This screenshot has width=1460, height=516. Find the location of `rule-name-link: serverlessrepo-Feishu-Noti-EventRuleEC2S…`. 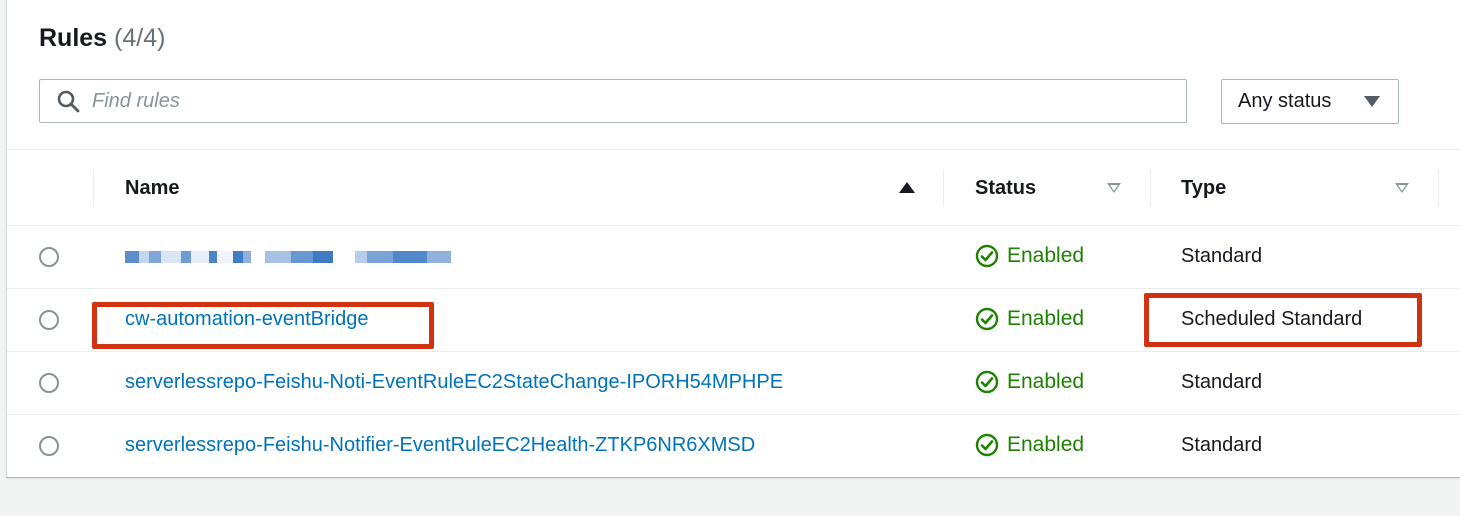

rule-name-link: serverlessrepo-Feishu-Noti-EventRuleEC2S… is located at coordinates (454, 382).